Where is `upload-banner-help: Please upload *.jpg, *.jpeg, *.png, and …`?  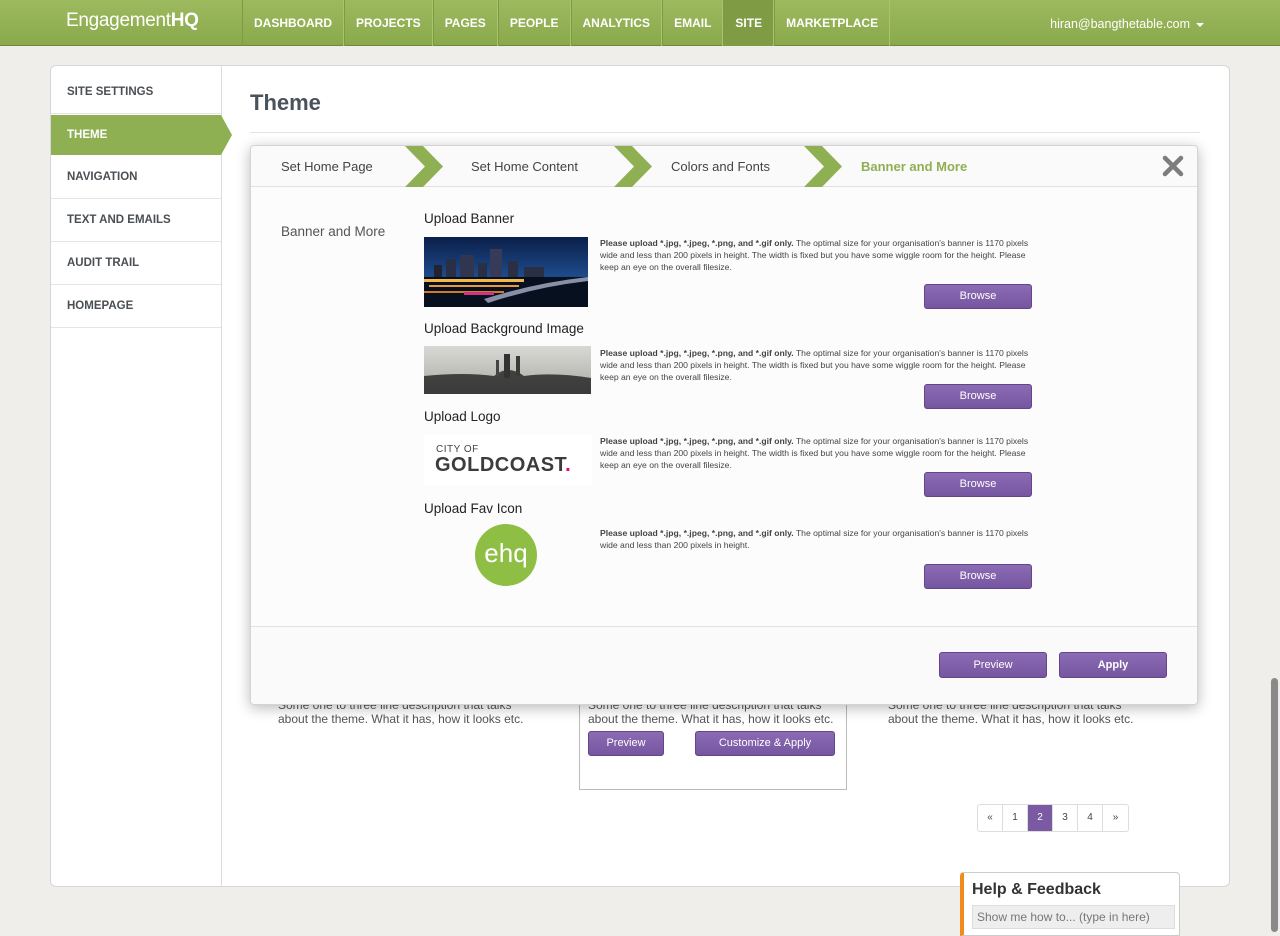
upload-banner-help: Please upload *.jpg, *.jpeg, *.png, and … is located at coordinates (816, 255).